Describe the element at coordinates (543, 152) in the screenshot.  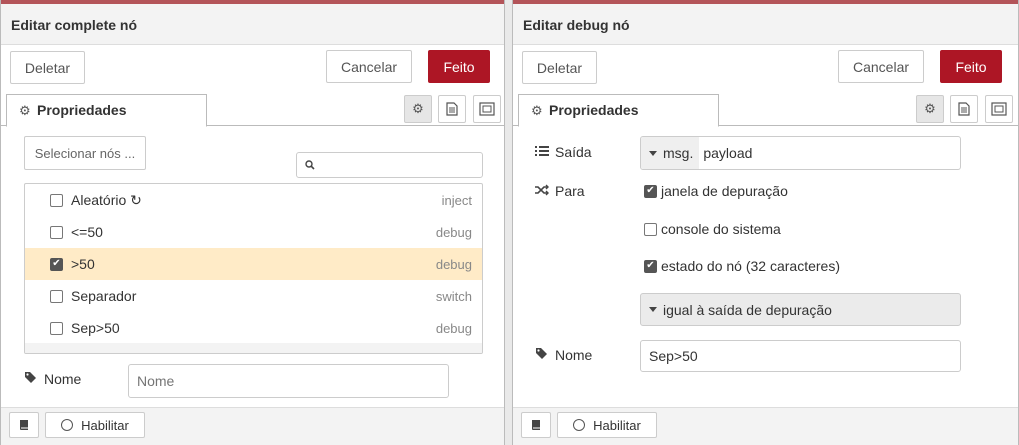
I see `list-icon` at that location.